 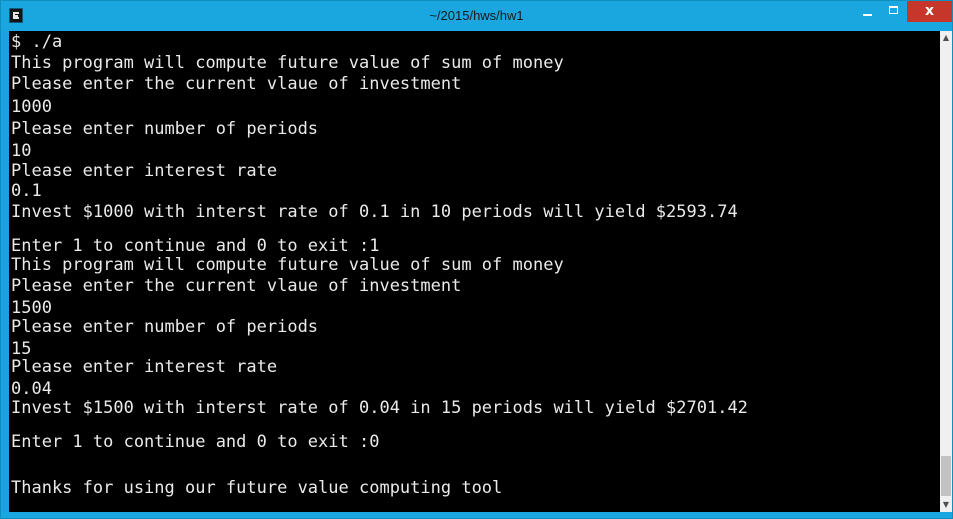 I want to click on console-line: Enter 1 to continue and 0 to exit :0, so click(x=195, y=442).